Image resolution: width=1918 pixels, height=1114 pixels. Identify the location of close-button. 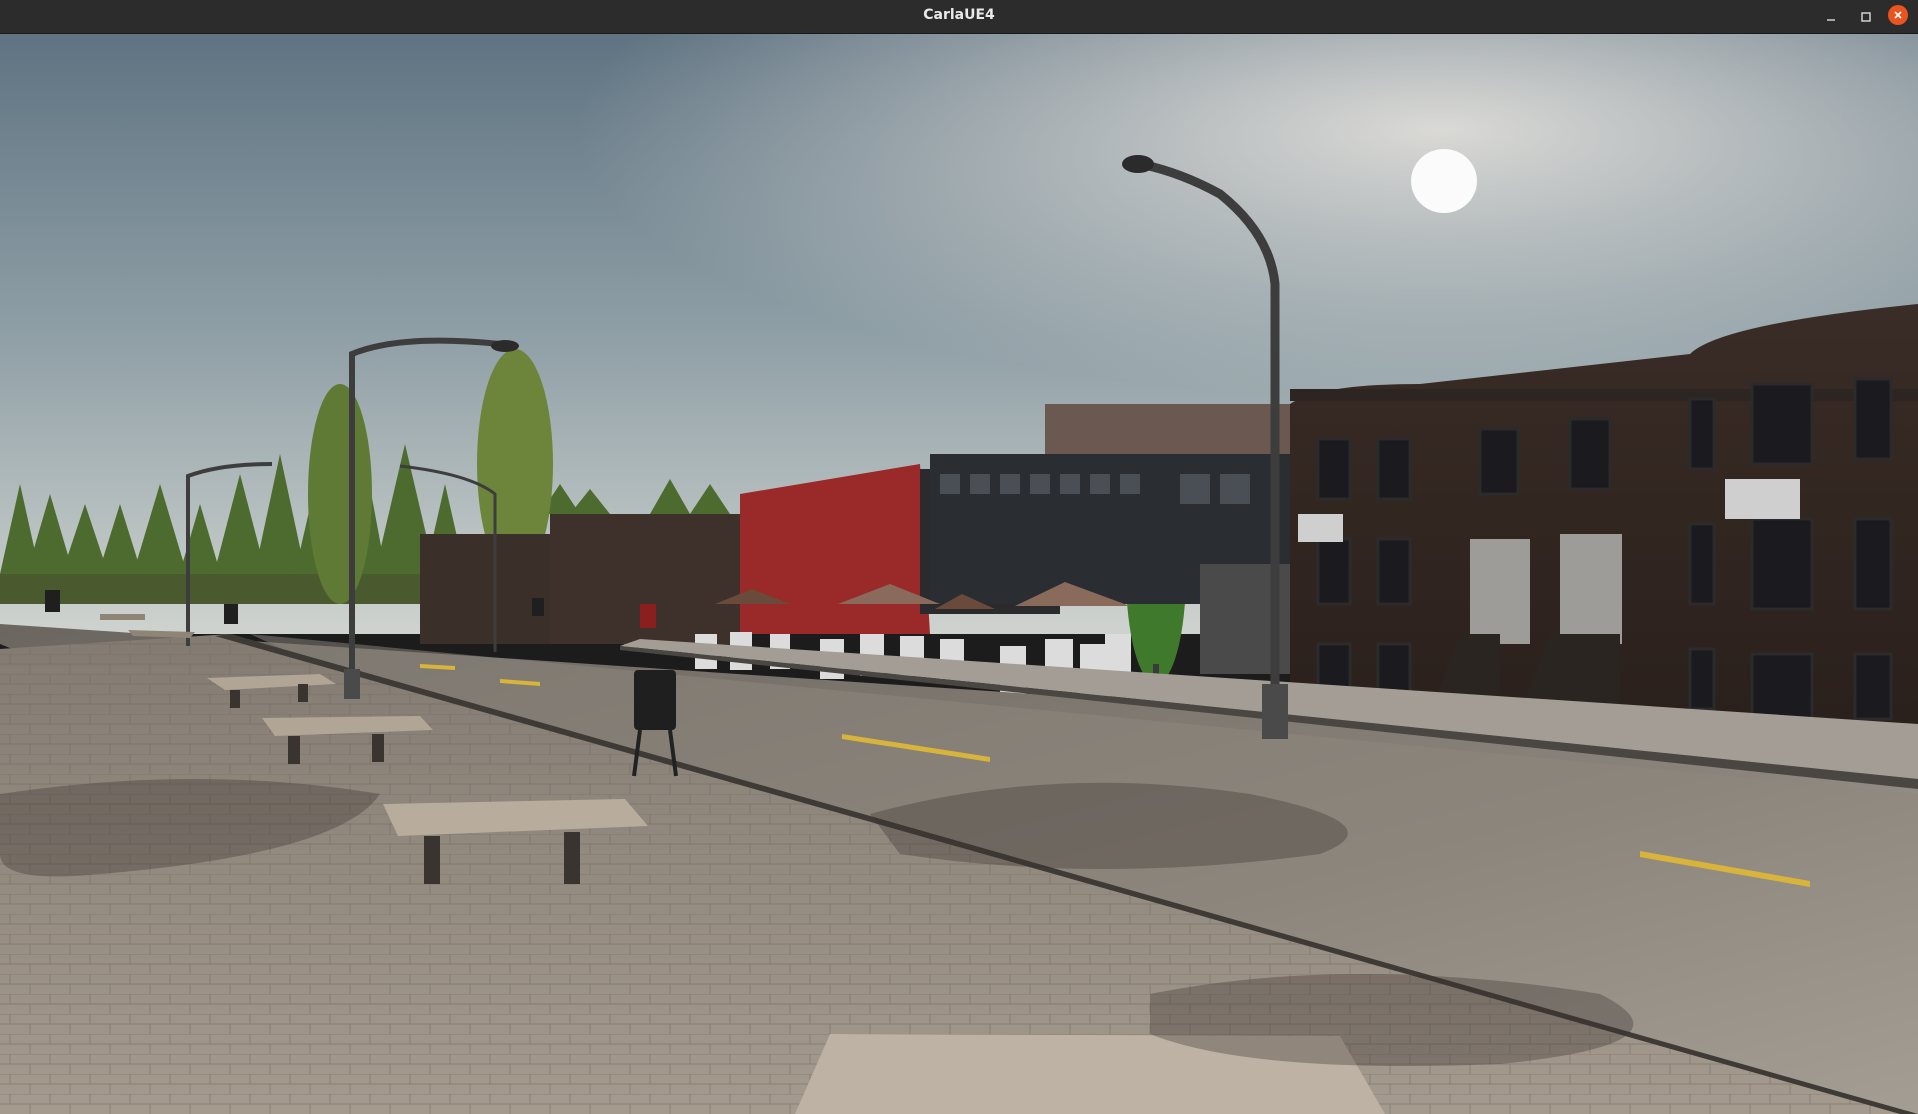
(1898, 15).